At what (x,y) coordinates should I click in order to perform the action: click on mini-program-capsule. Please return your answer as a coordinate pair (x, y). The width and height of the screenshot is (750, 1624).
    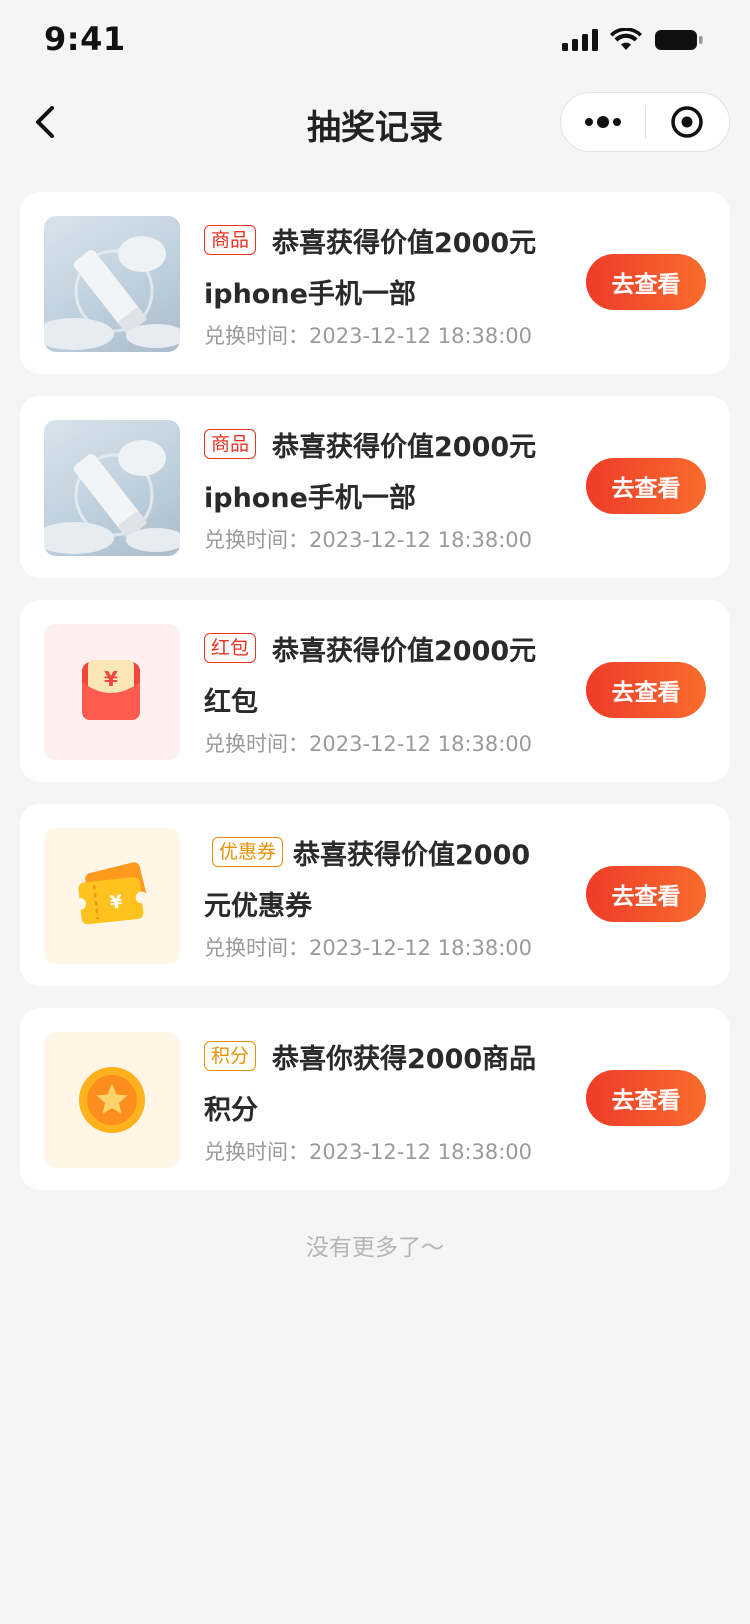
    Looking at the image, I should click on (645, 122).